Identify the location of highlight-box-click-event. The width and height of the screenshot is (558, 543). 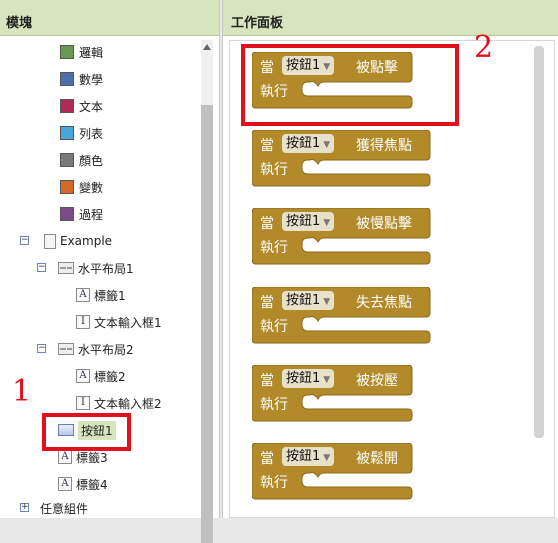
(350, 85).